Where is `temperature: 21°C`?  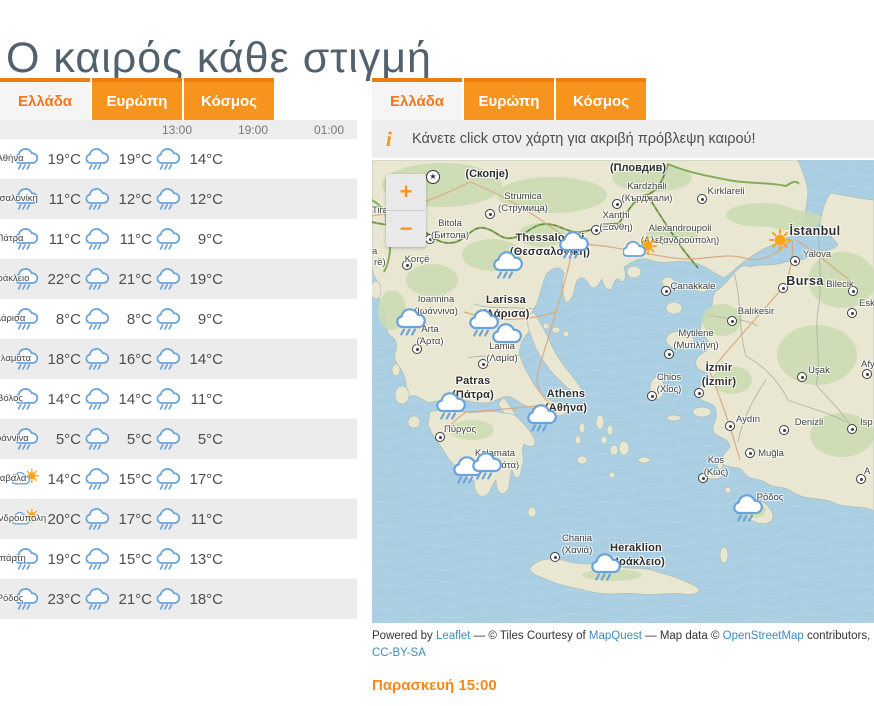
temperature: 21°C is located at coordinates (135, 279).